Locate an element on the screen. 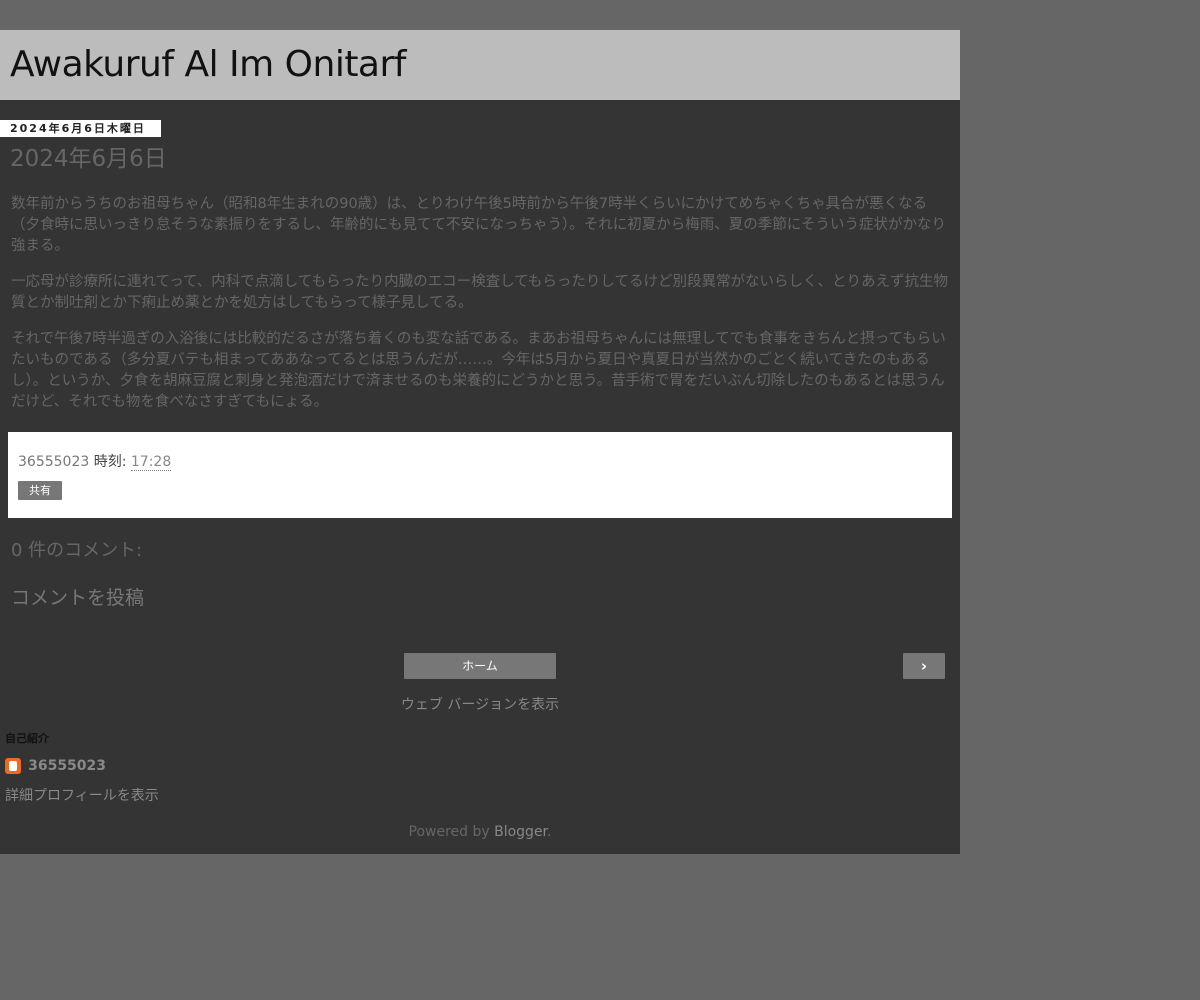 This screenshot has height=1000, width=1200. post-title: 2024年6月6日 is located at coordinates (88, 159).